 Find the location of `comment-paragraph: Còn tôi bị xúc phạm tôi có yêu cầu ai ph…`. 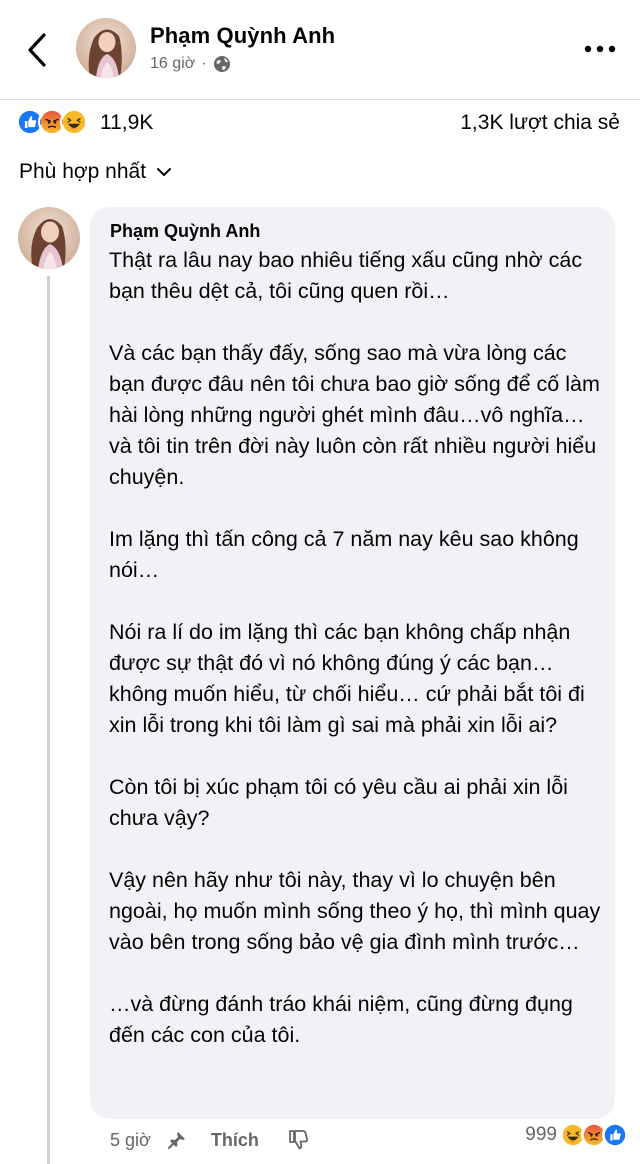

comment-paragraph: Còn tôi bị xúc phạm tôi có yêu cầu ai ph… is located at coordinates (338, 802).